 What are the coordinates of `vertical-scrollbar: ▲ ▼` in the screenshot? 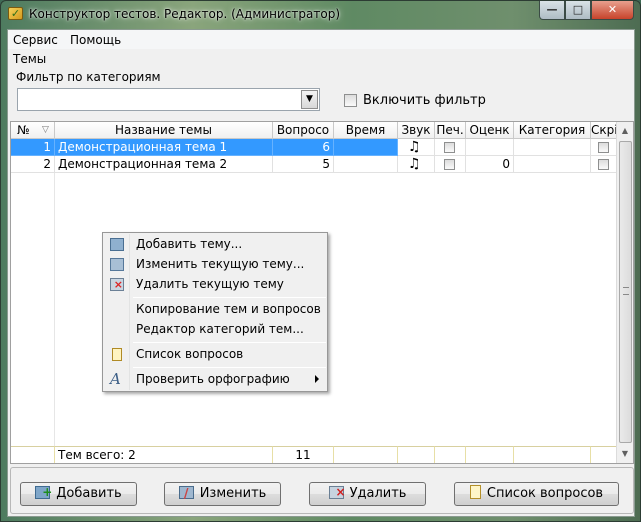 It's located at (624, 292).